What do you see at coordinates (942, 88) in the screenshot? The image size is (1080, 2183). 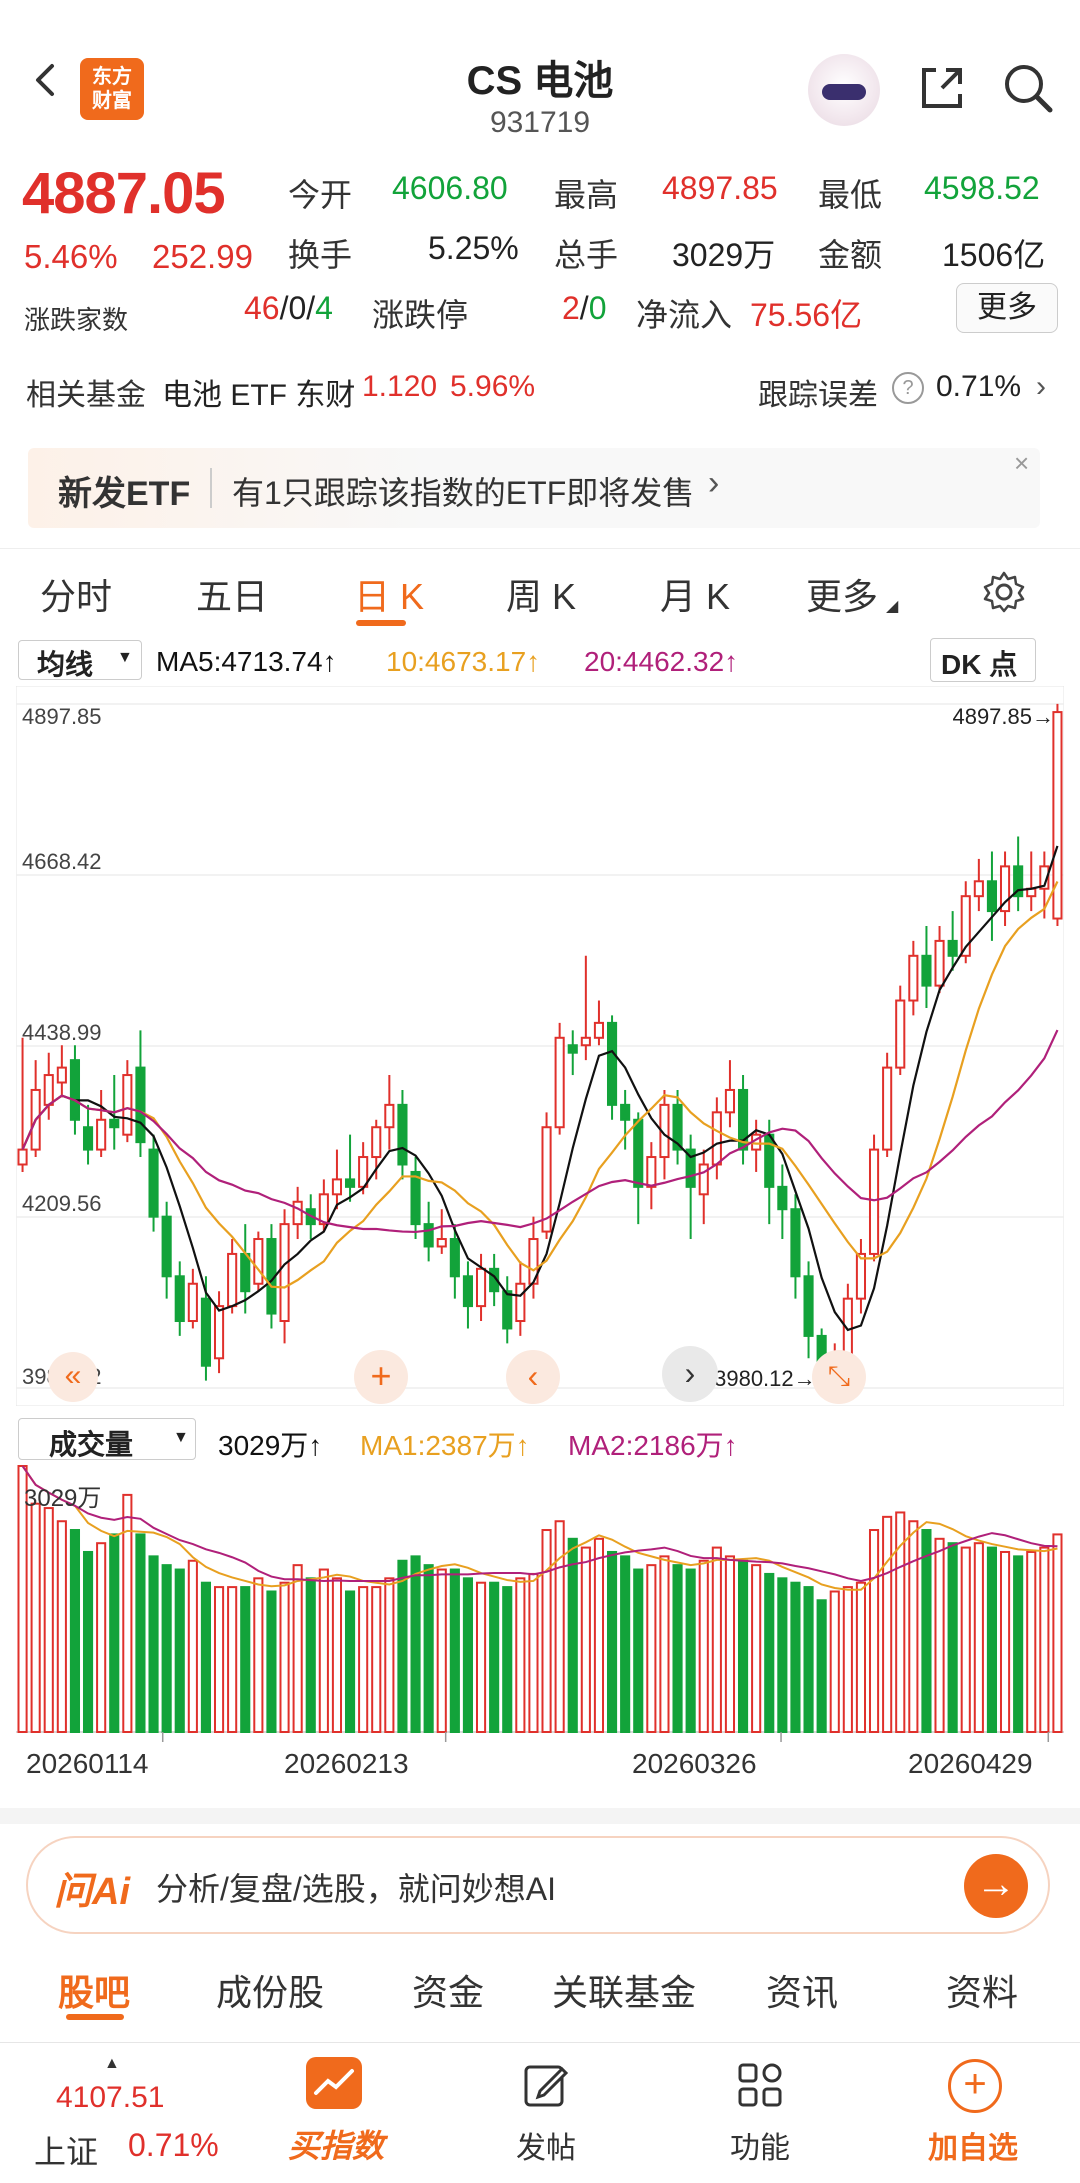 I see `share-icon` at bounding box center [942, 88].